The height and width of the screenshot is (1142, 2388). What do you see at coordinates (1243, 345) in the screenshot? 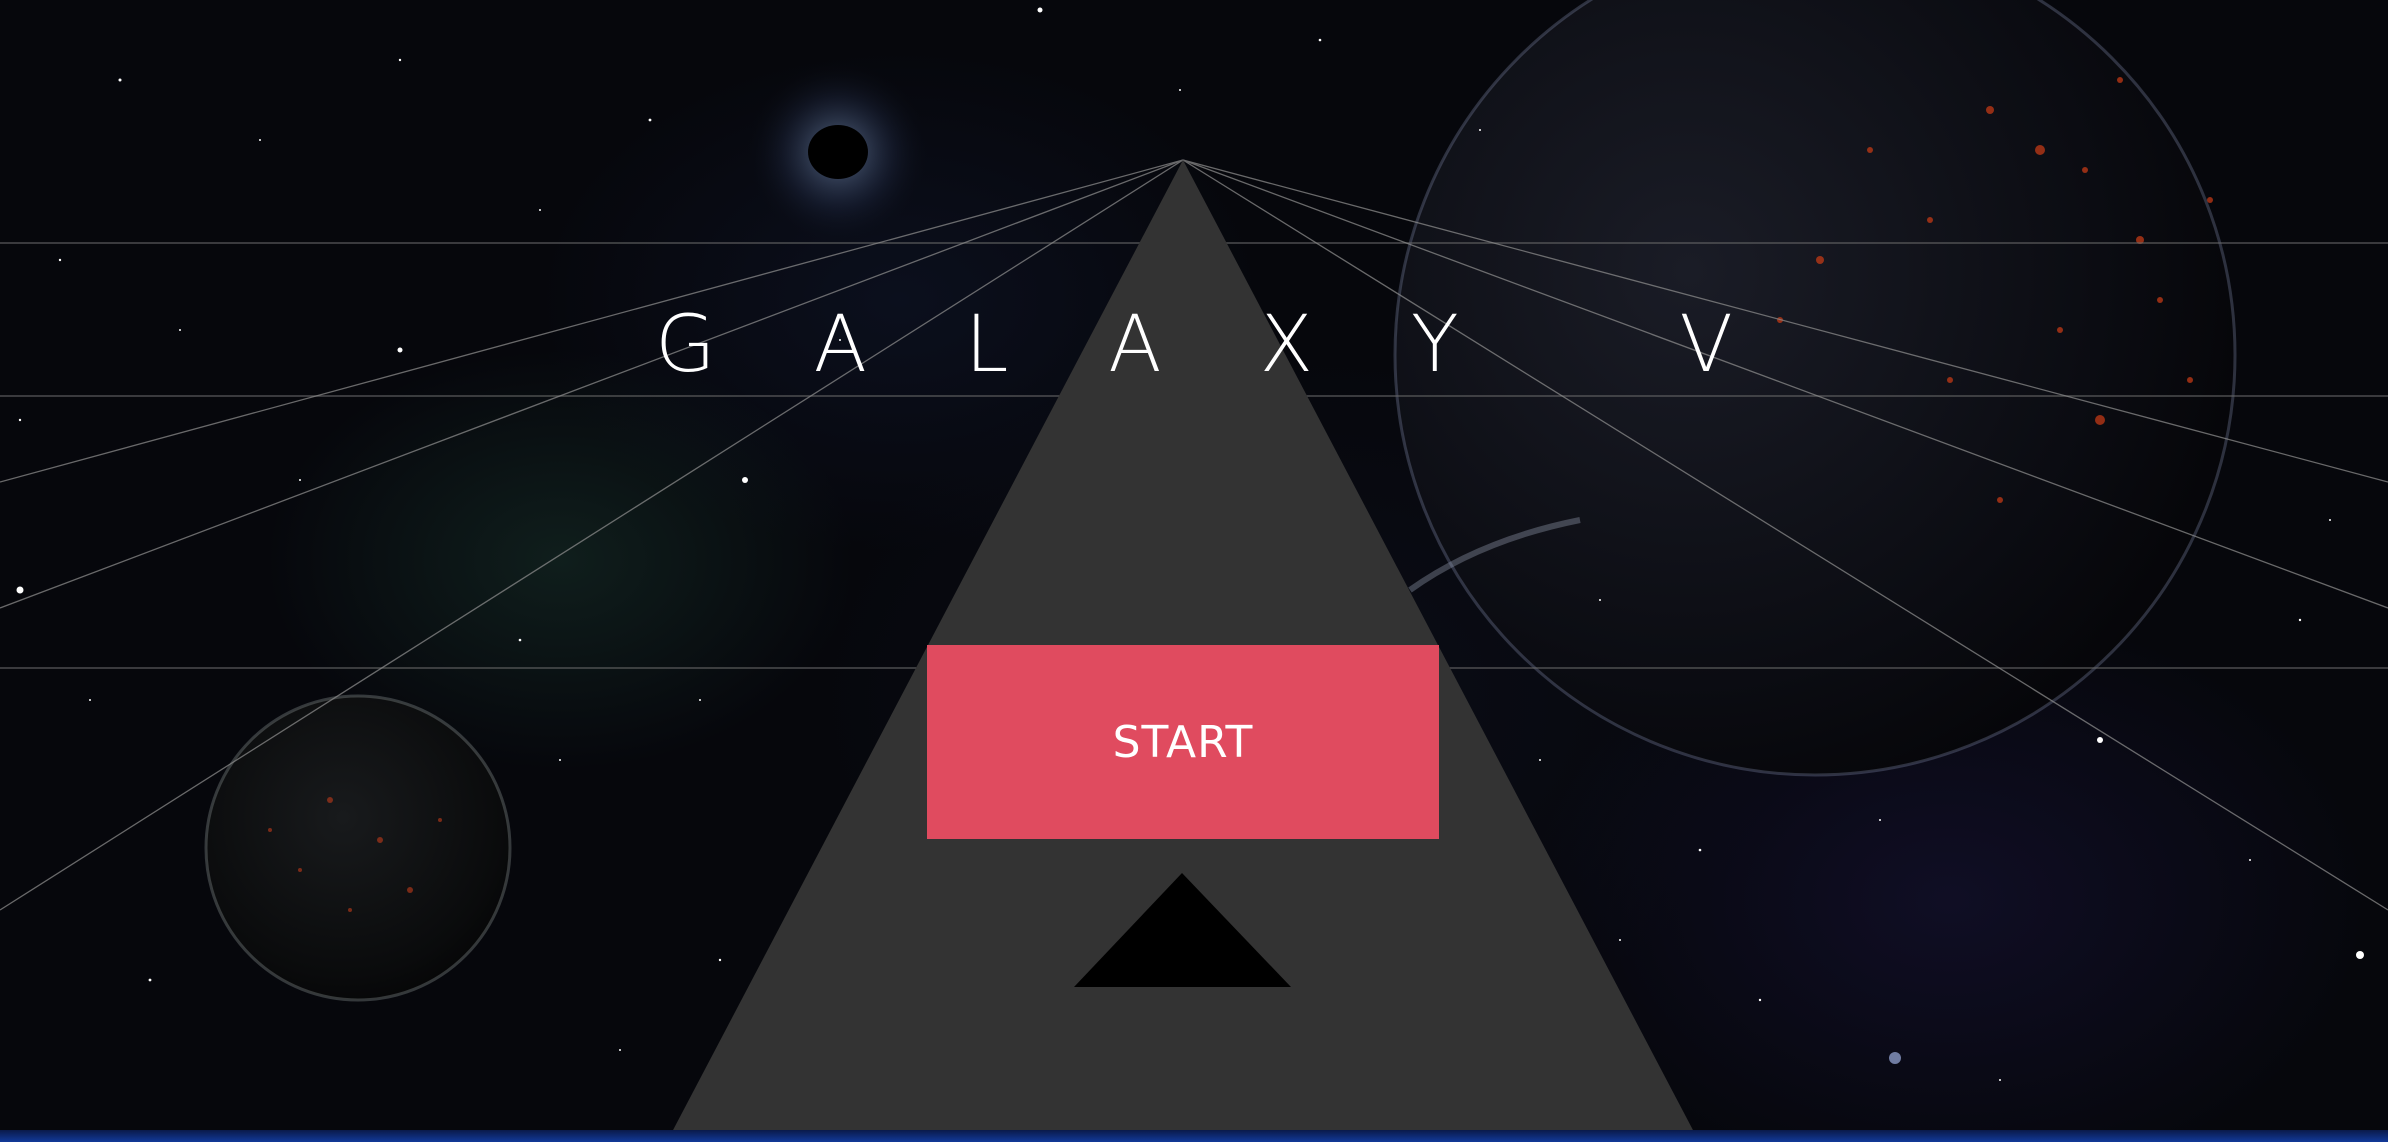
I see `game-title: GALAXY V` at bounding box center [1243, 345].